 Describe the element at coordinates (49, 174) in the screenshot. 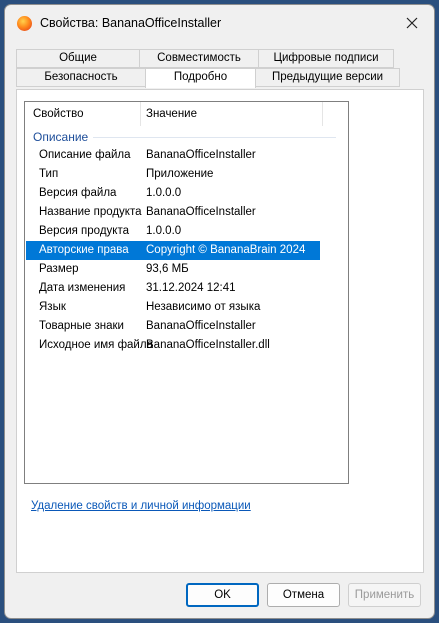

I see `property-name: Тип` at that location.